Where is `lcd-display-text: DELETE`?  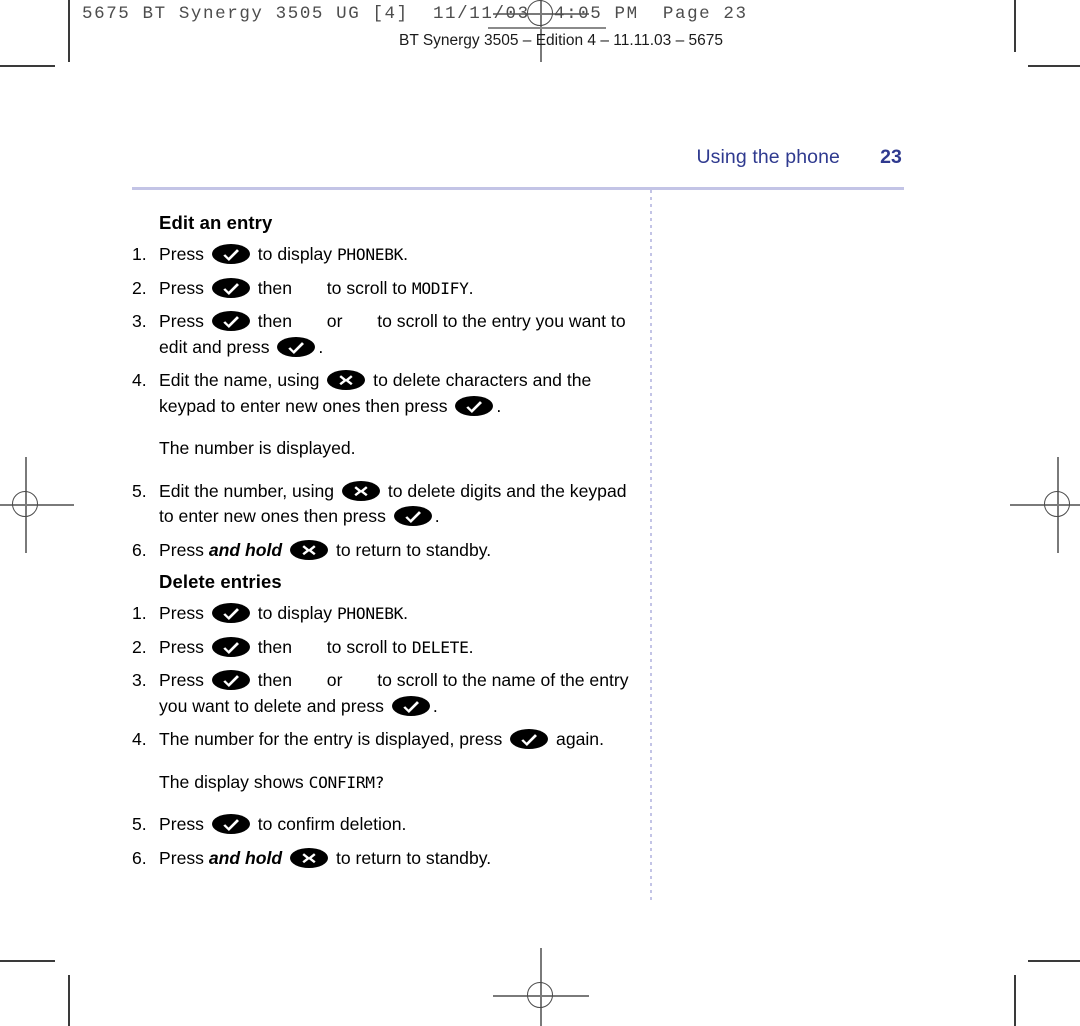
lcd-display-text: DELETE is located at coordinates (440, 647).